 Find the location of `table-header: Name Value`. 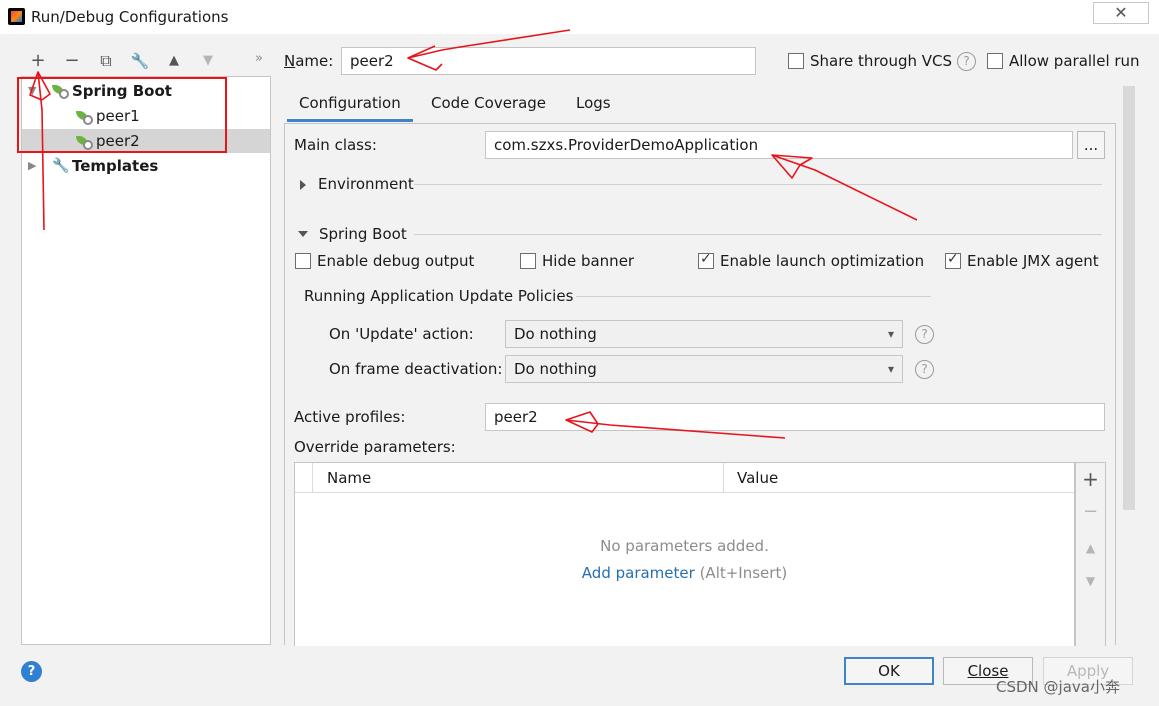

table-header: Name Value is located at coordinates (684, 478).